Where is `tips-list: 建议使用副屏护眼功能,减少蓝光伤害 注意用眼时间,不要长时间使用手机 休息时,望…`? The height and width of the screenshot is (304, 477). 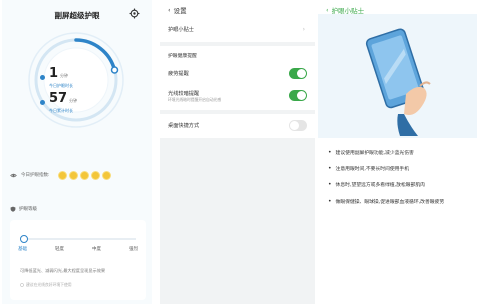 tips-list: 建议使用副屏护眼功能,减少蓝光伤害 注意用眼时间,不要长时间使用手机 休息时,望… is located at coordinates (399, 182).